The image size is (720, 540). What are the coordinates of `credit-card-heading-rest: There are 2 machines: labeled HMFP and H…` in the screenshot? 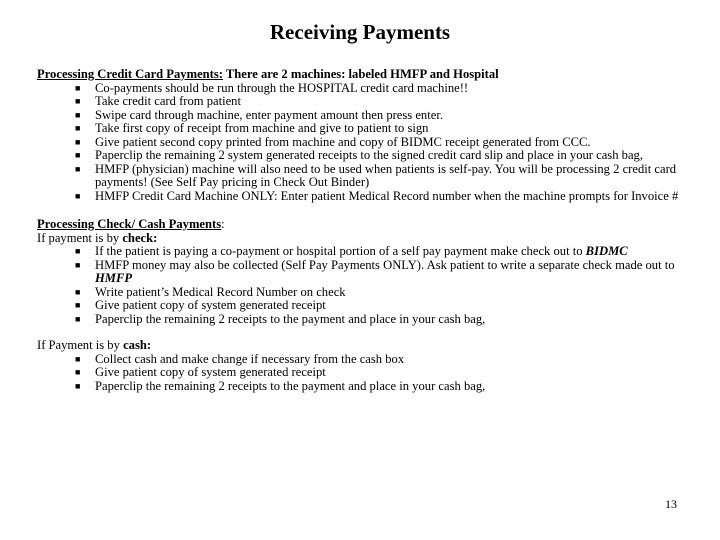 It's located at (360, 74).